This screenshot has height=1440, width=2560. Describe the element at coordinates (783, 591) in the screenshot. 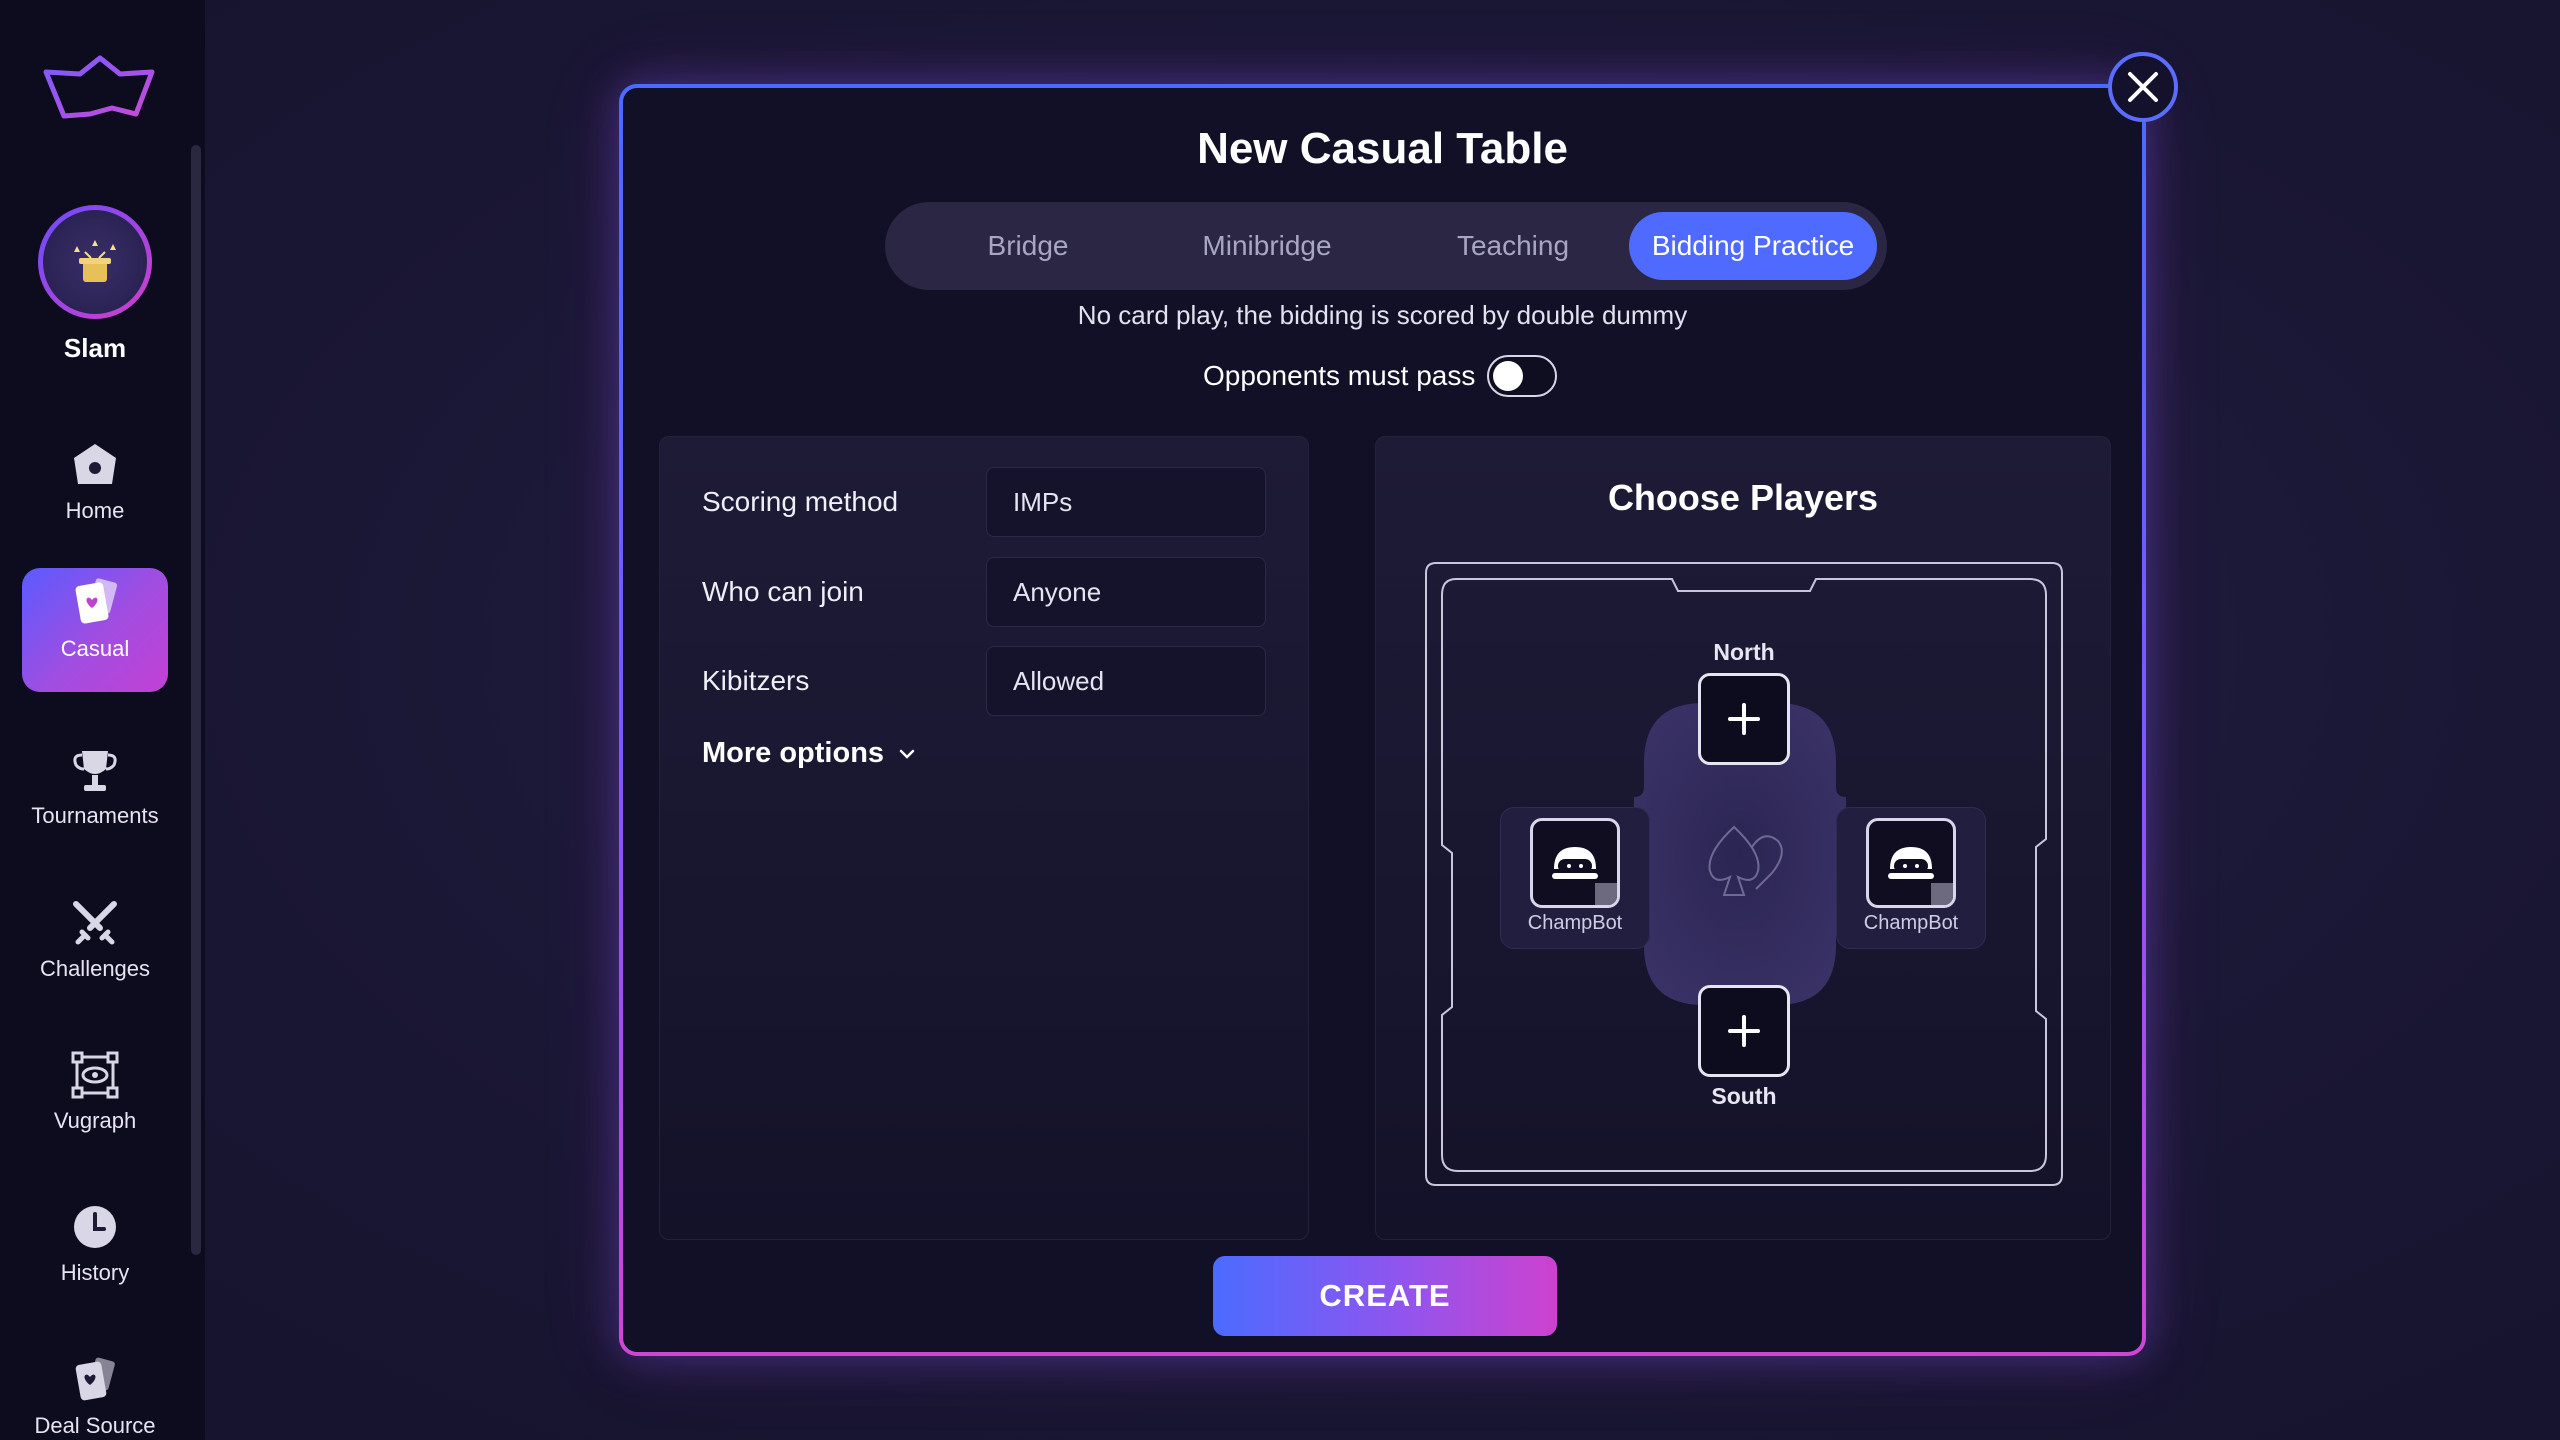

I see `setting-label: Who can join` at that location.